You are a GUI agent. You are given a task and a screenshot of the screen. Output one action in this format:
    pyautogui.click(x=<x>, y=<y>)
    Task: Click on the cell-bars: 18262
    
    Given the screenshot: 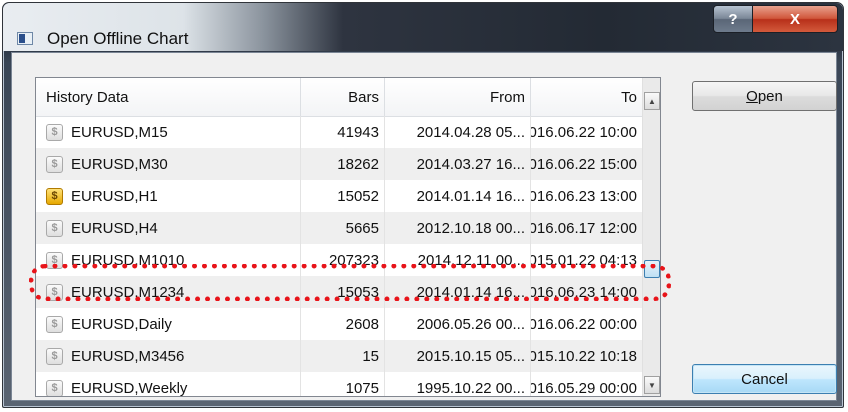 What is the action you would take?
    pyautogui.click(x=343, y=164)
    